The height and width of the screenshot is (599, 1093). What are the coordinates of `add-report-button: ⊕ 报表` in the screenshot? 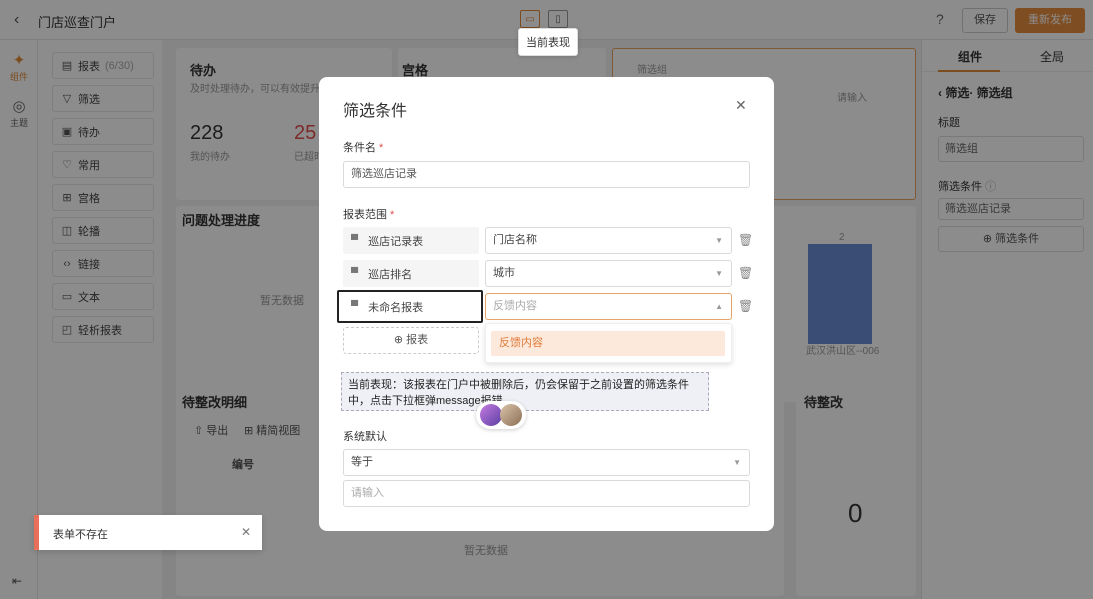 It's located at (411, 340).